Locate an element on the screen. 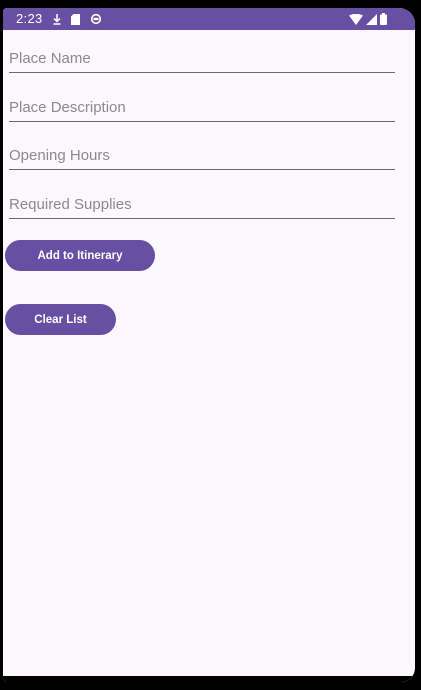 The image size is (421, 690). opening-hours-field is located at coordinates (202, 156).